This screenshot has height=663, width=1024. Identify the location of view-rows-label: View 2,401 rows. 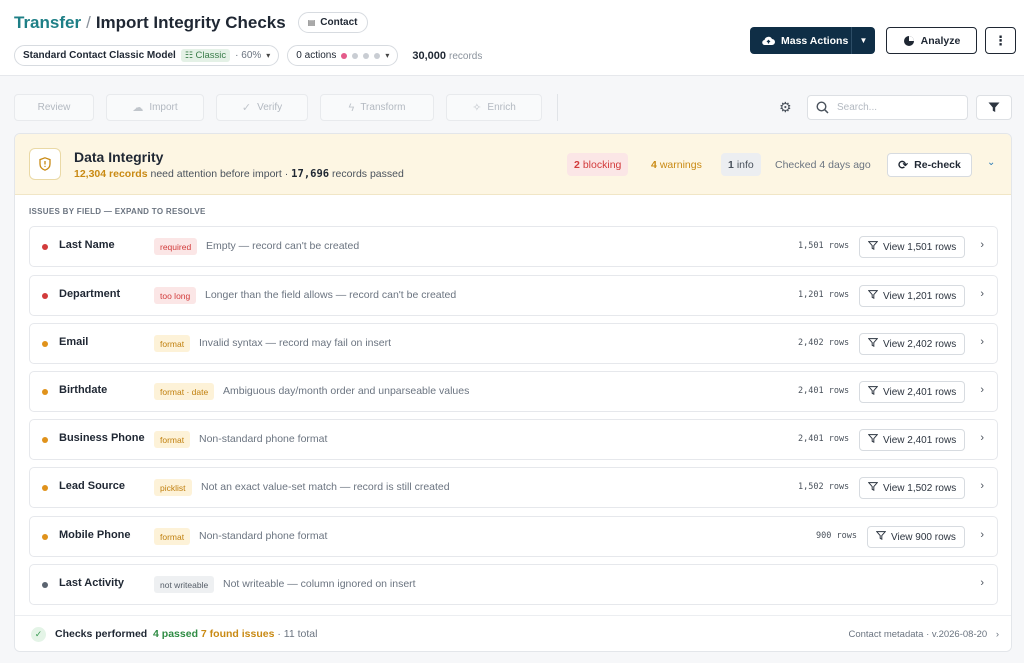
(920, 392).